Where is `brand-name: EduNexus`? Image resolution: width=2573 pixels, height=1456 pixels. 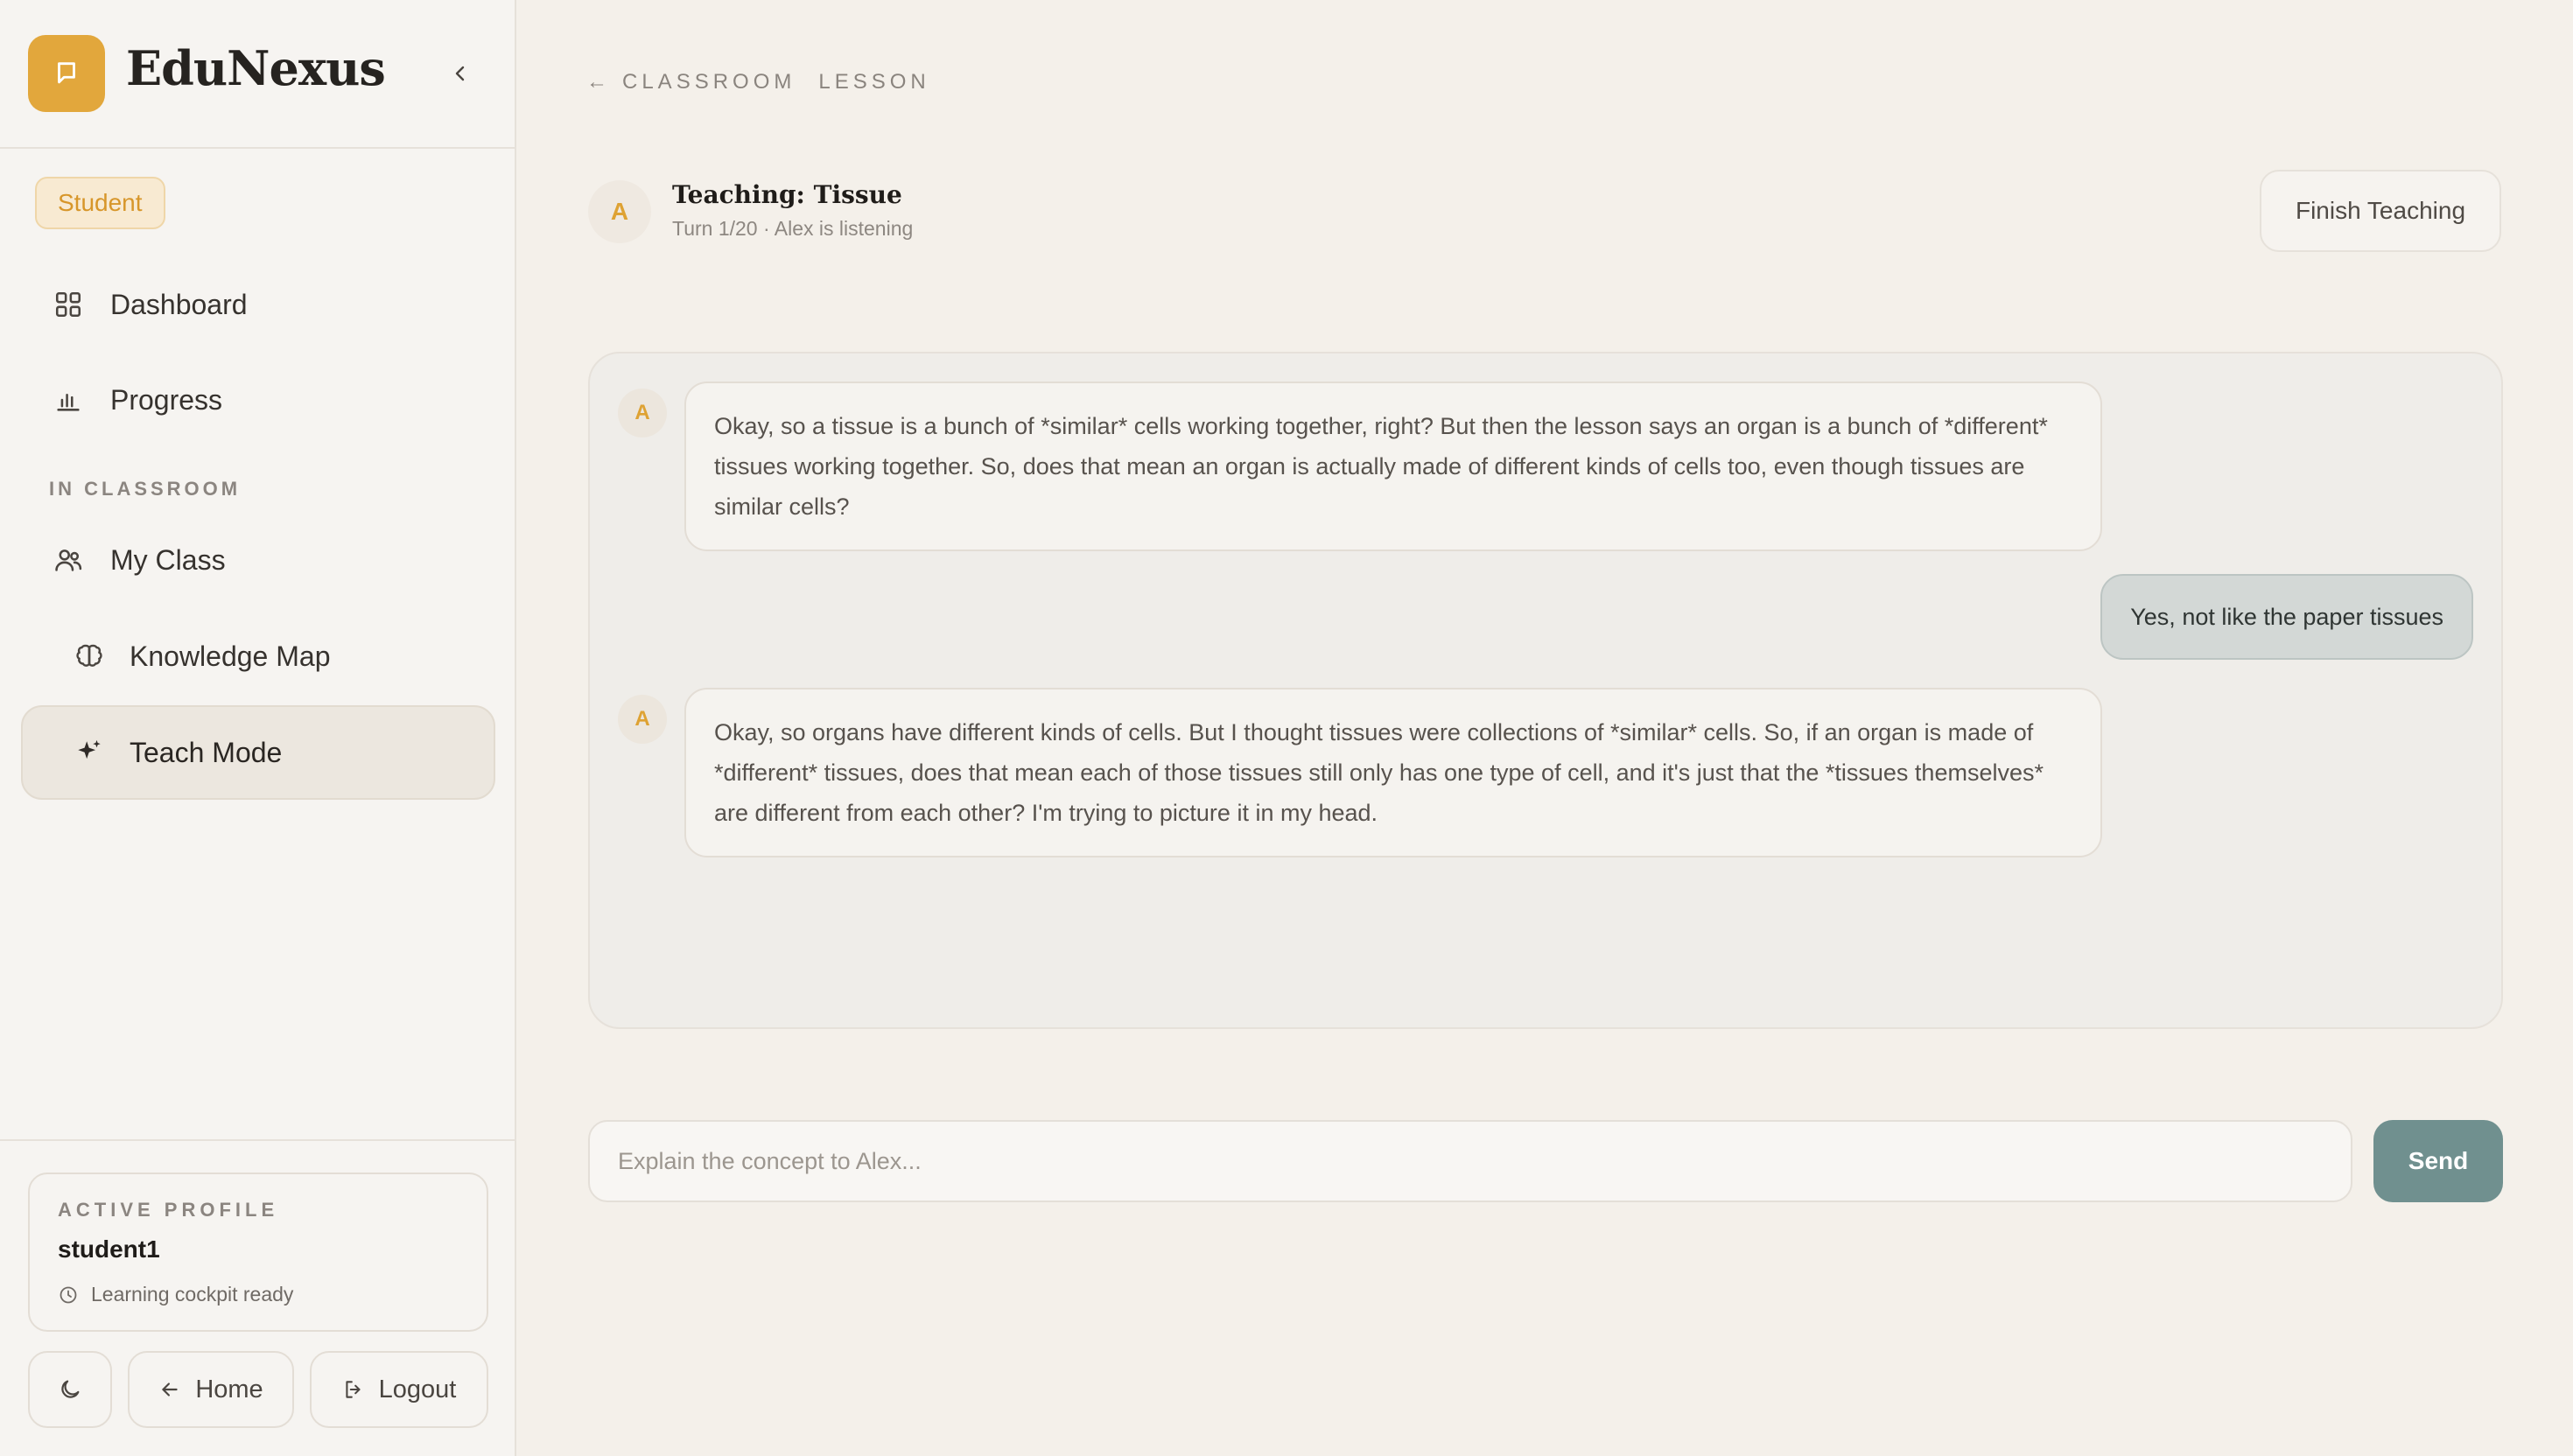 brand-name: EduNexus is located at coordinates (256, 68).